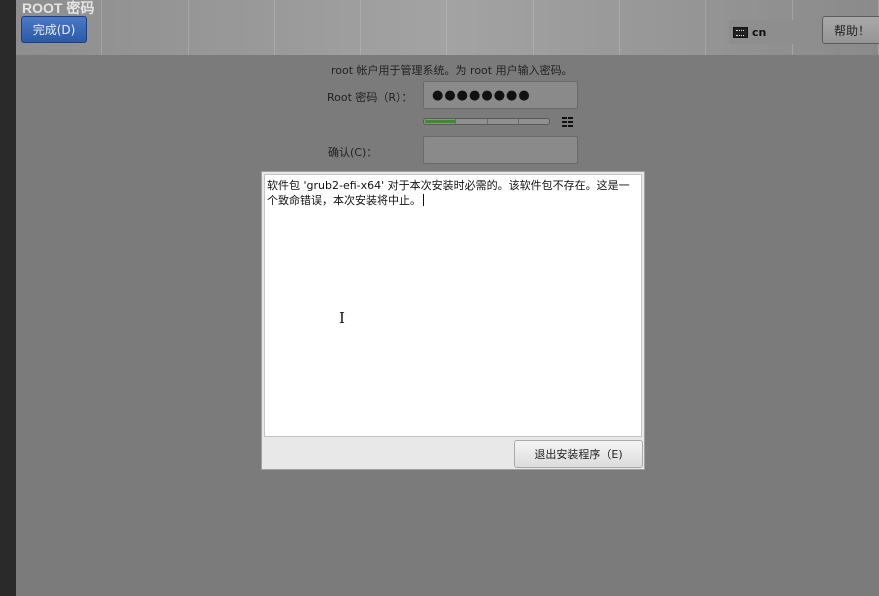 Image resolution: width=879 pixels, height=596 pixels. Describe the element at coordinates (567, 122) in the screenshot. I see `password-strength-icon` at that location.